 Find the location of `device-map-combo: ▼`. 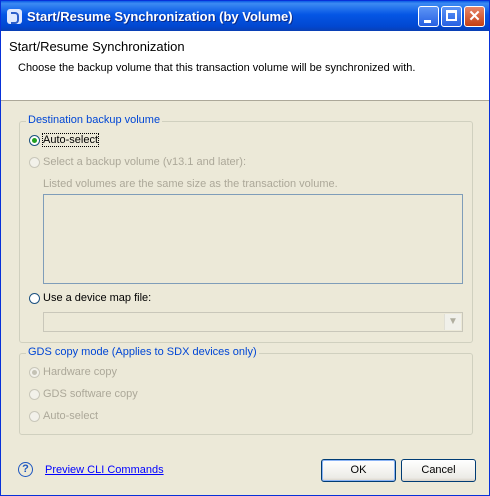

device-map-combo: ▼ is located at coordinates (253, 322).